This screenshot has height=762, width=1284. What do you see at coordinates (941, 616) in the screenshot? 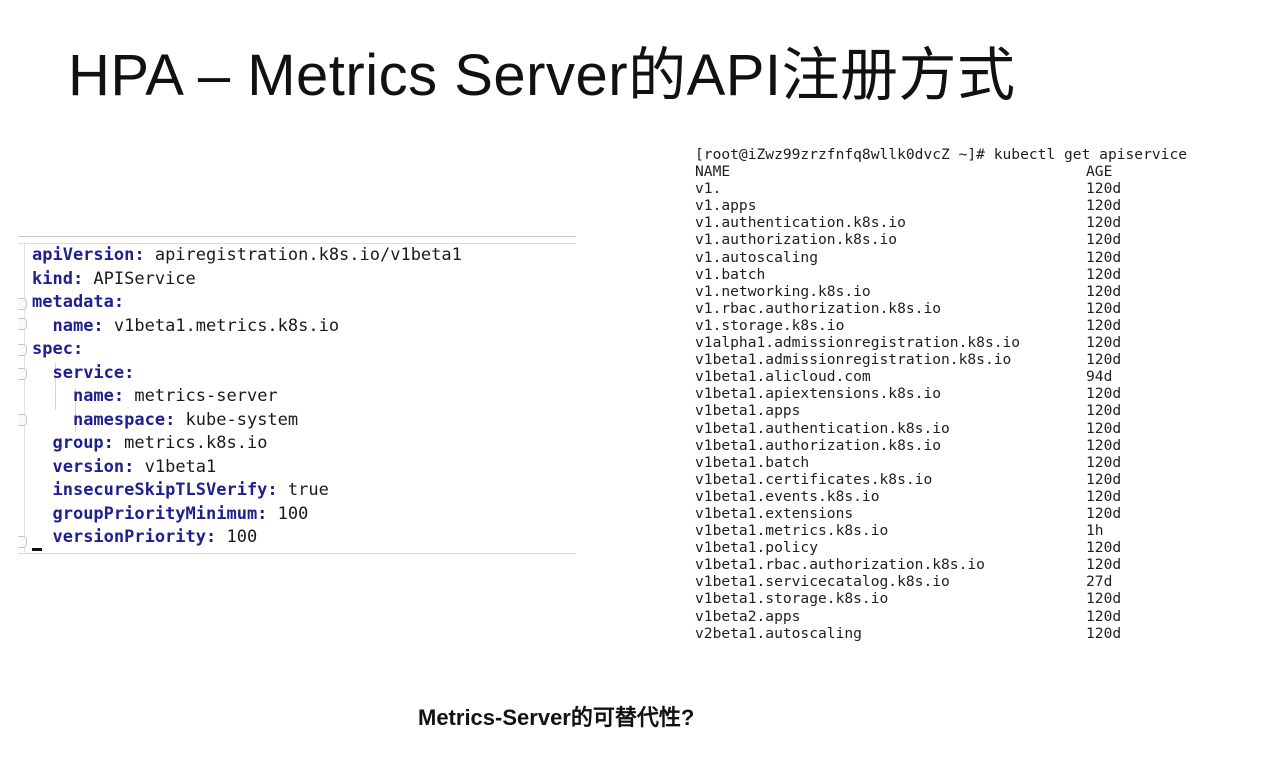
I see `apiservice-row: v1beta2.apps 120d` at bounding box center [941, 616].